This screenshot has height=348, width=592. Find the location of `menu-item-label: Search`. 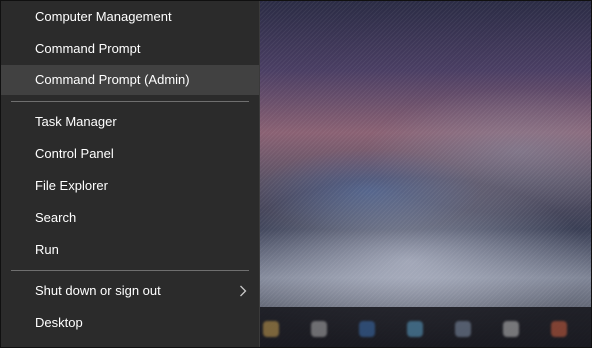

menu-item-label: Search is located at coordinates (56, 217).